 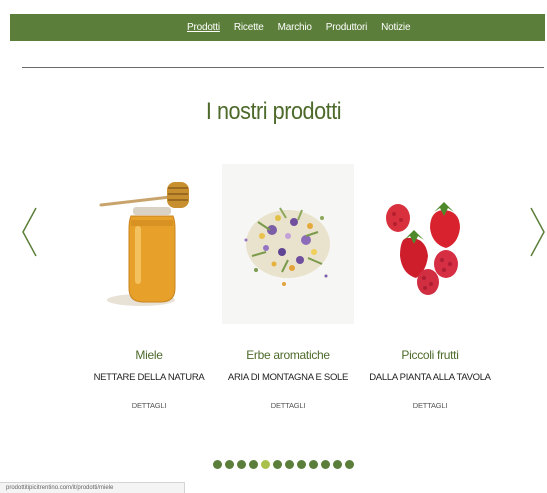 I want to click on carousel-prev-button, so click(x=30, y=232).